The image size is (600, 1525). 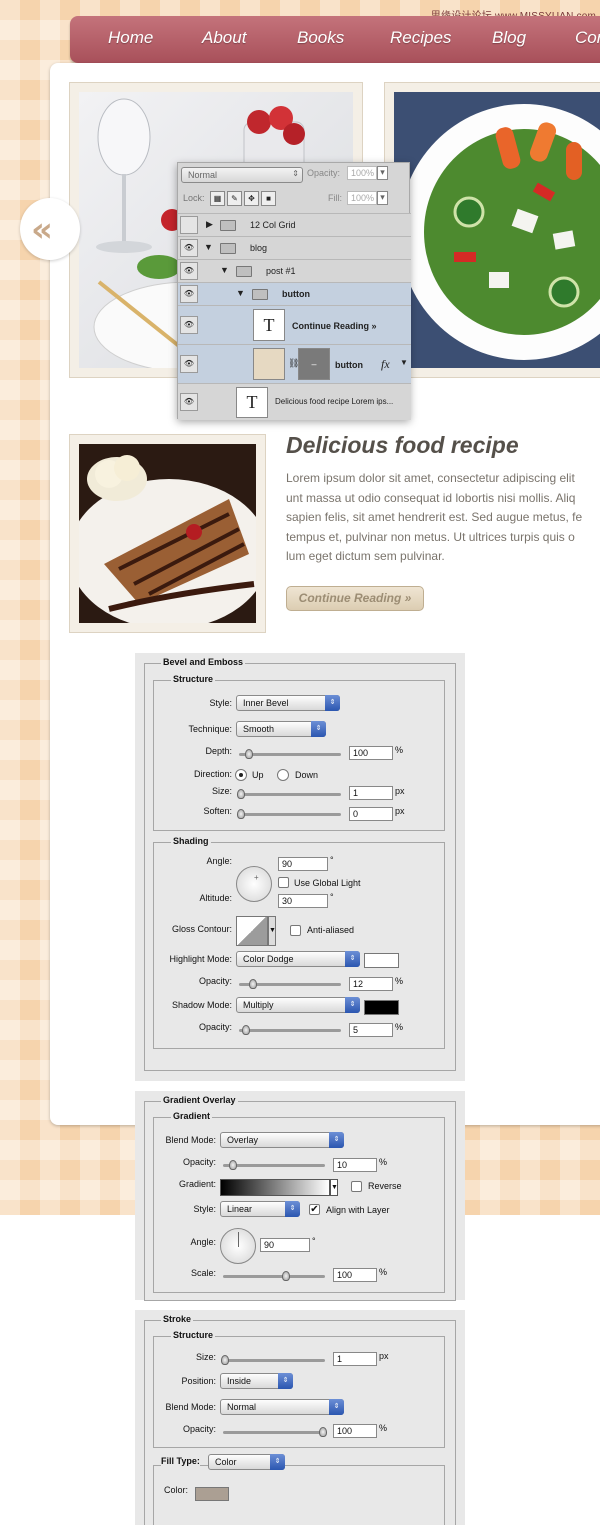 What do you see at coordinates (382, 198) in the screenshot?
I see `fill-dropdown-arrow-icon: ▾` at bounding box center [382, 198].